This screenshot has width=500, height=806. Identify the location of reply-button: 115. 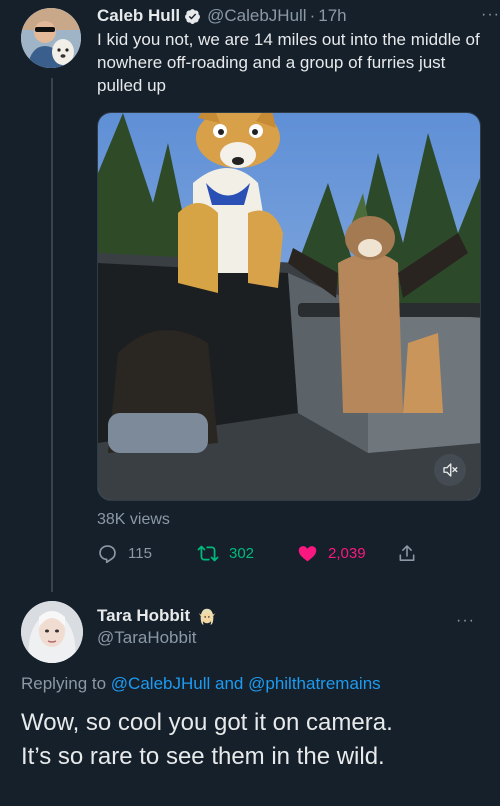
(124, 553).